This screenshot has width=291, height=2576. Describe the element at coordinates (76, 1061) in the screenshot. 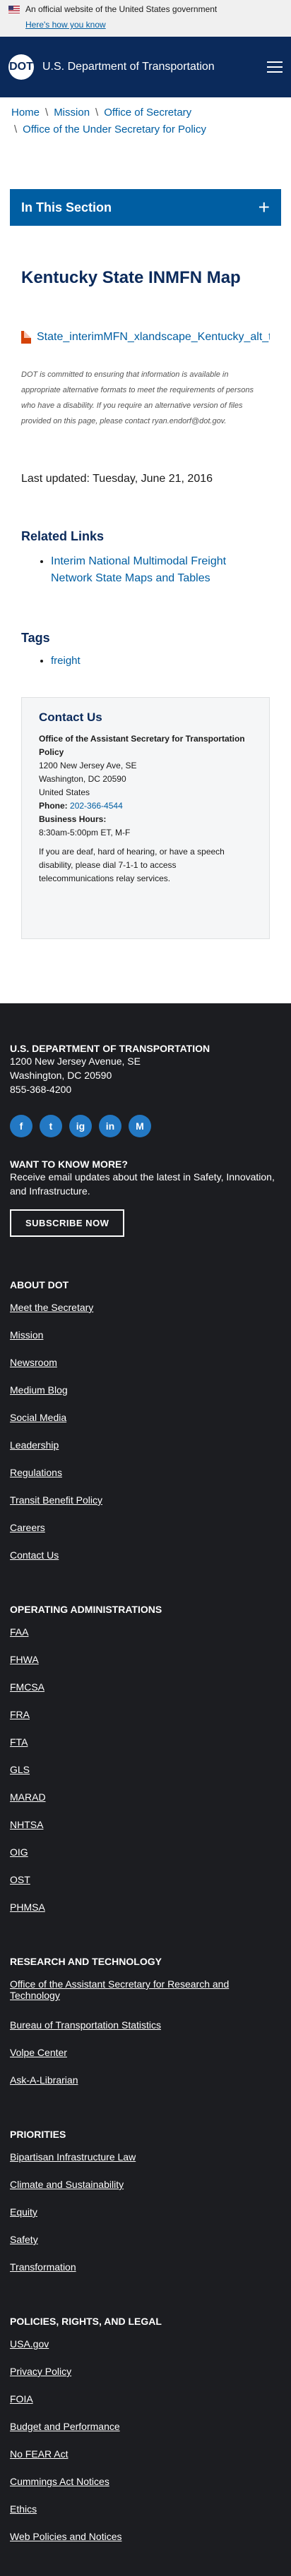

I see `footer-address-line: 1200 New Jersey Avenue, SE` at that location.